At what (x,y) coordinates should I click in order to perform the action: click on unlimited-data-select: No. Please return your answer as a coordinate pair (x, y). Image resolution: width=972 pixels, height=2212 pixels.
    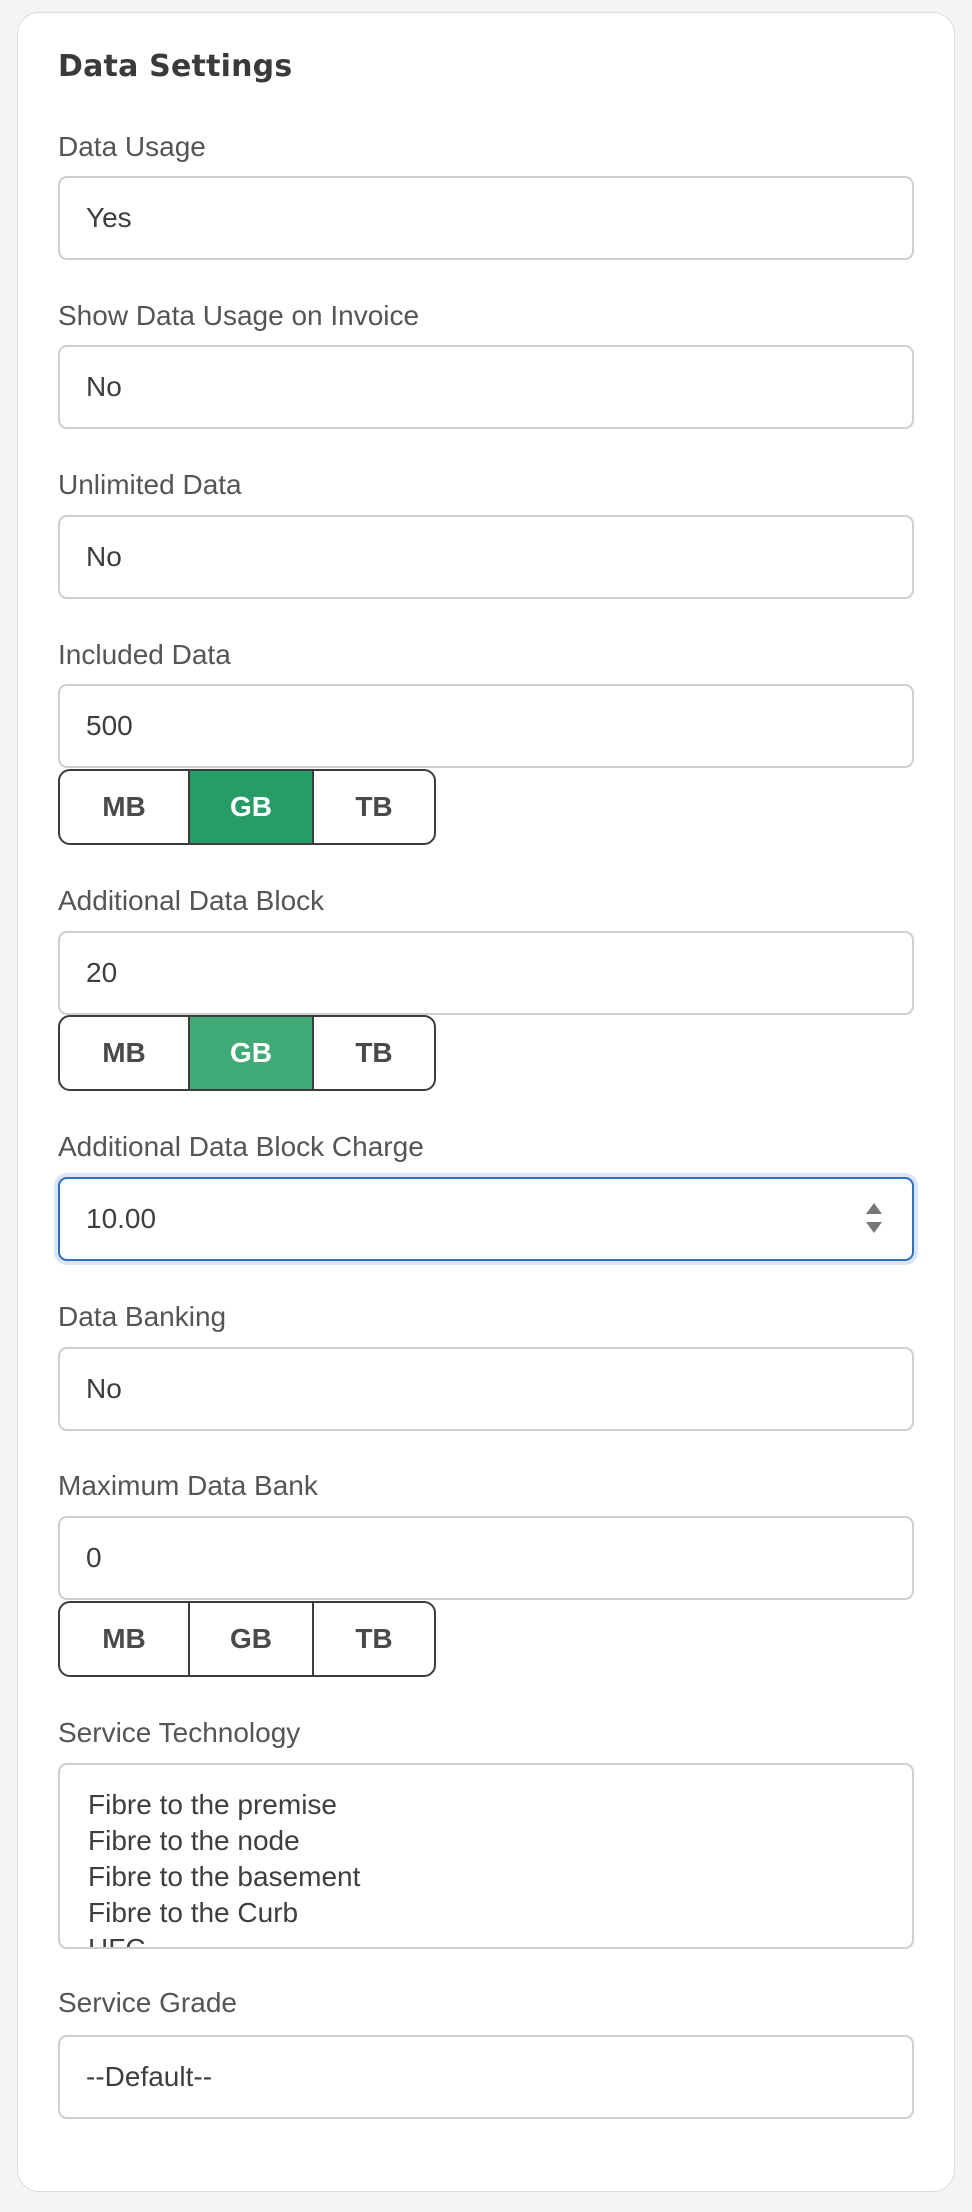
    Looking at the image, I should click on (486, 557).